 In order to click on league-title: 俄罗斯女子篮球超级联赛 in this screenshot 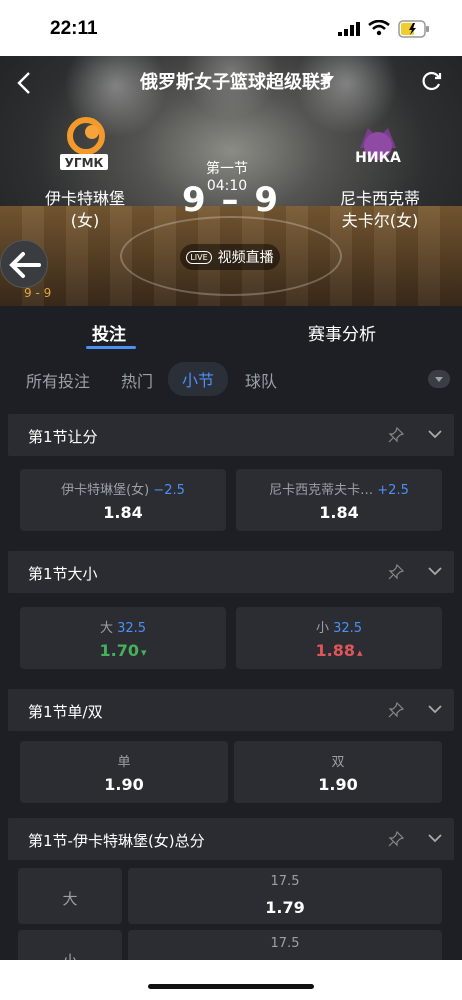, I will do `click(235, 81)`.